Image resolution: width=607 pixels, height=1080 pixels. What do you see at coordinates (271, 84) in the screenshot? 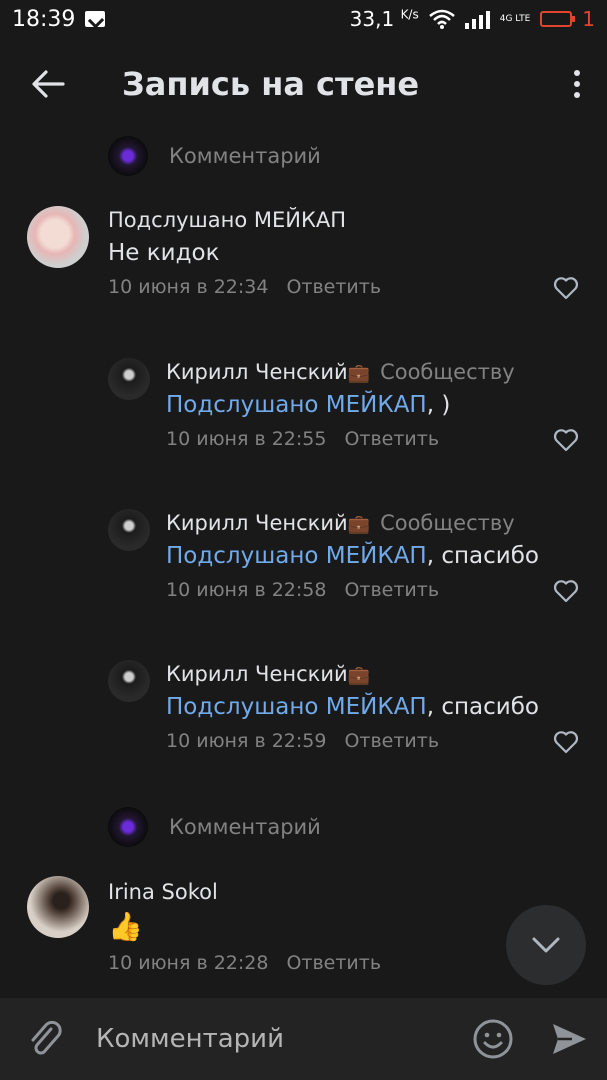
I see `page-title: Запись на стене` at bounding box center [271, 84].